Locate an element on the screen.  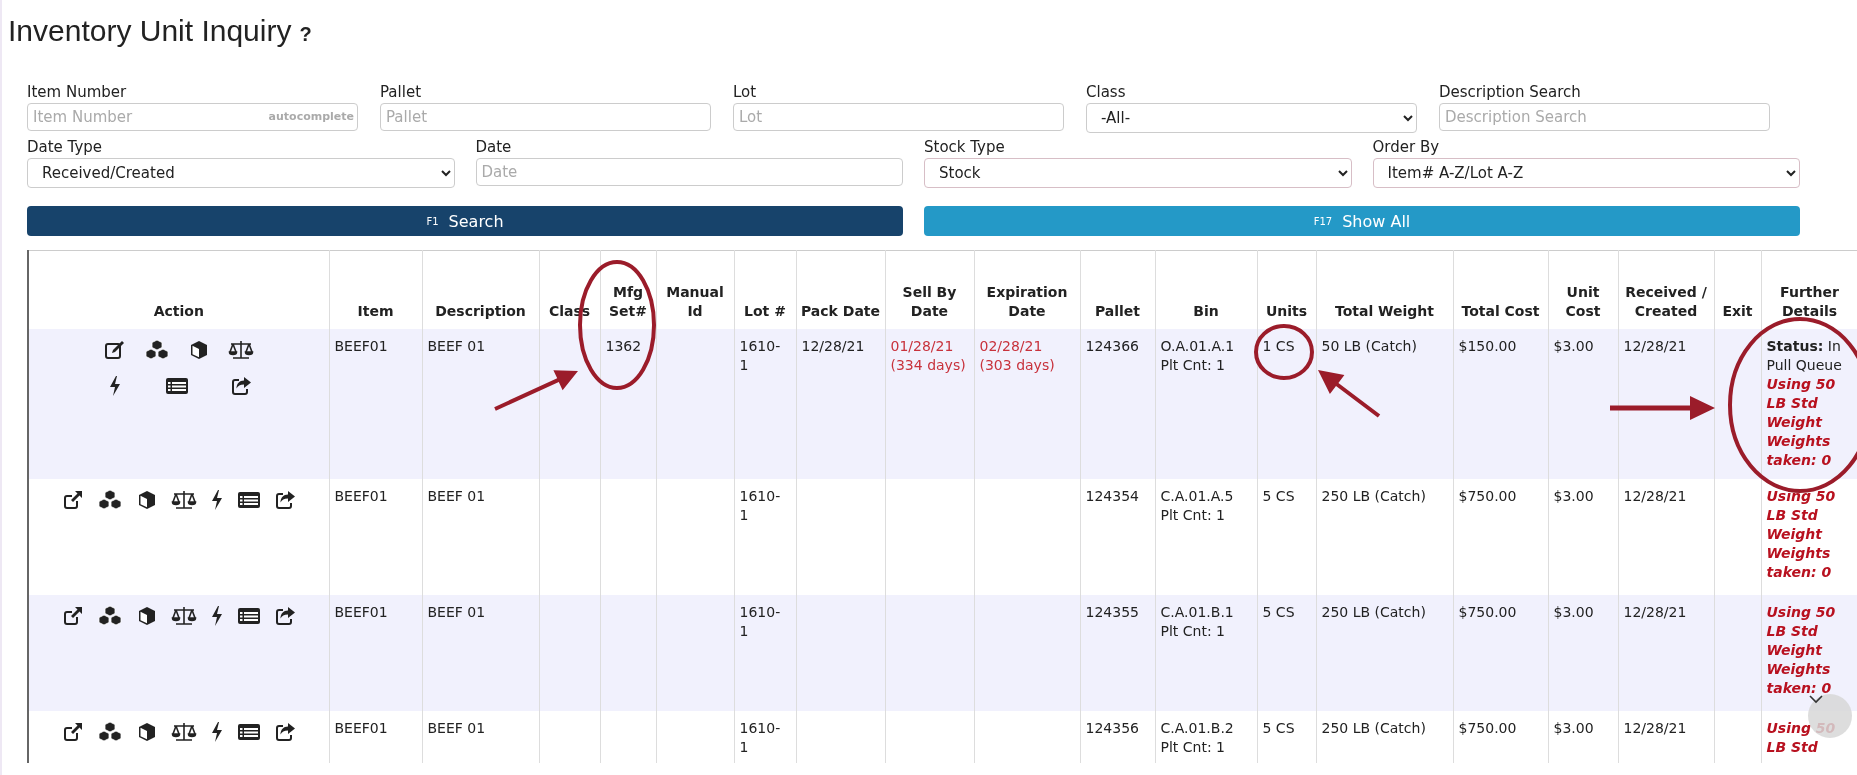
help-link: ? is located at coordinates (305, 34).